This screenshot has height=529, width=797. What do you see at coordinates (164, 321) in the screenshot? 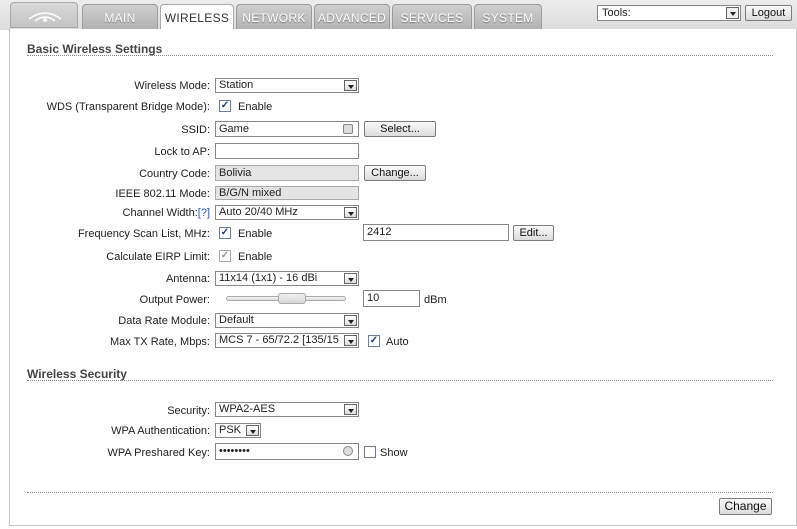
I see `data-rate-label: Data Rate Module:` at bounding box center [164, 321].